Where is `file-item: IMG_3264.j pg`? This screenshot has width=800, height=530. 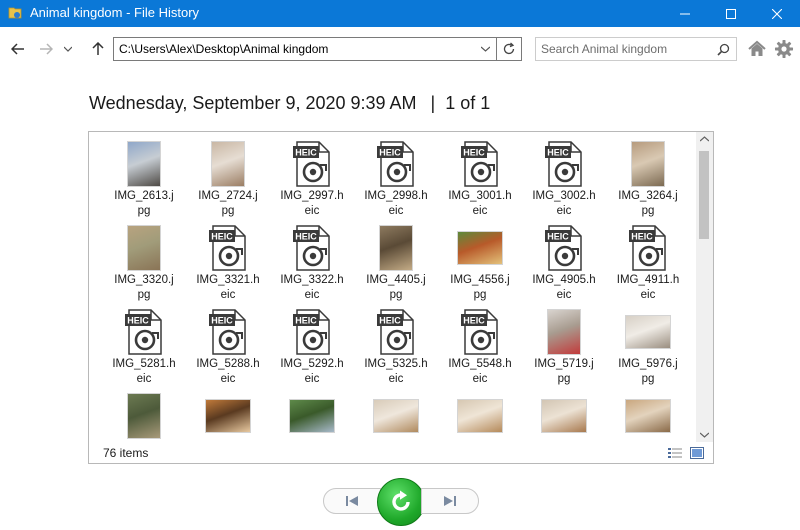
file-item: IMG_3264.j pg is located at coordinates (648, 175).